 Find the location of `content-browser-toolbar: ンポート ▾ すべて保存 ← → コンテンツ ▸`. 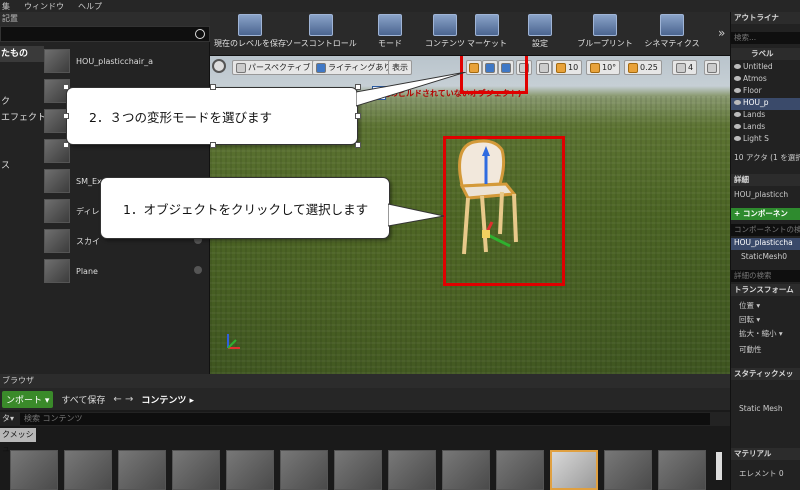

content-browser-toolbar: ンポート ▾ すべて保存 ← → コンテンツ ▸ is located at coordinates (365, 399).